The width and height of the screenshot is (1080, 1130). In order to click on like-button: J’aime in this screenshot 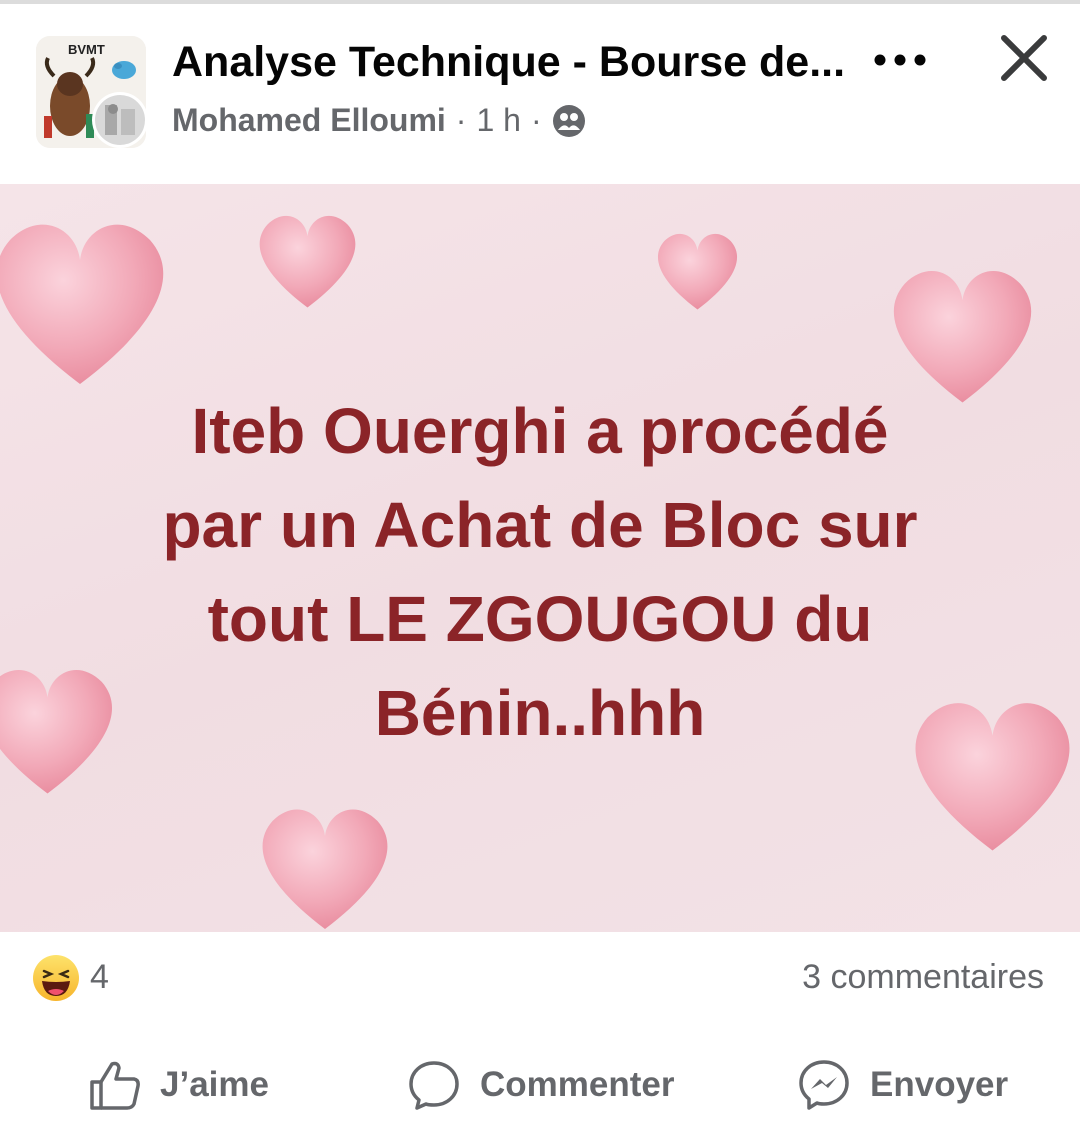, I will do `click(178, 1085)`.